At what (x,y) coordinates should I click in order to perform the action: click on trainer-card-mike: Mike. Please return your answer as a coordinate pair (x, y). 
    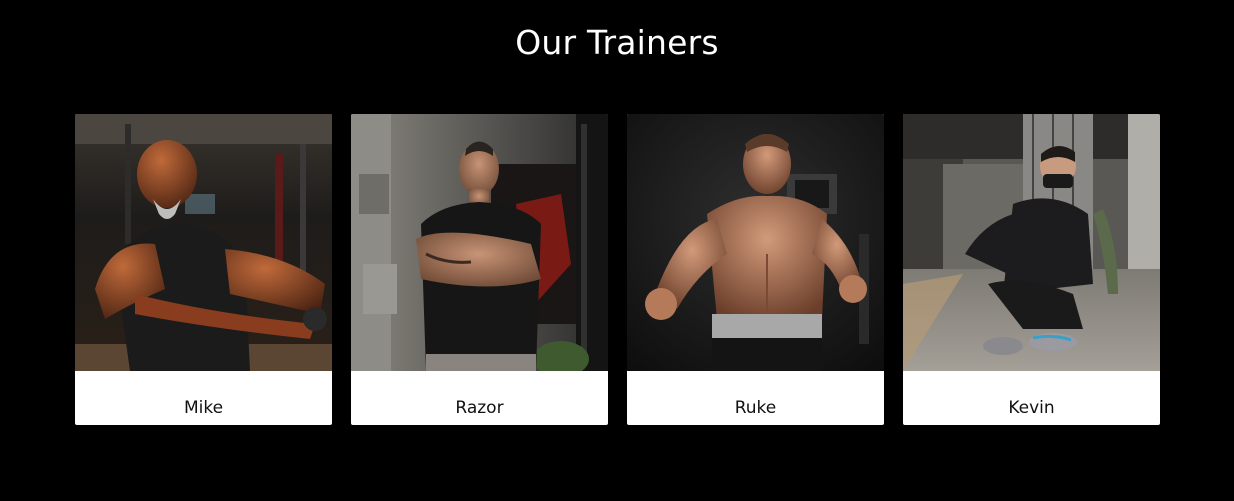
    Looking at the image, I should click on (203, 269).